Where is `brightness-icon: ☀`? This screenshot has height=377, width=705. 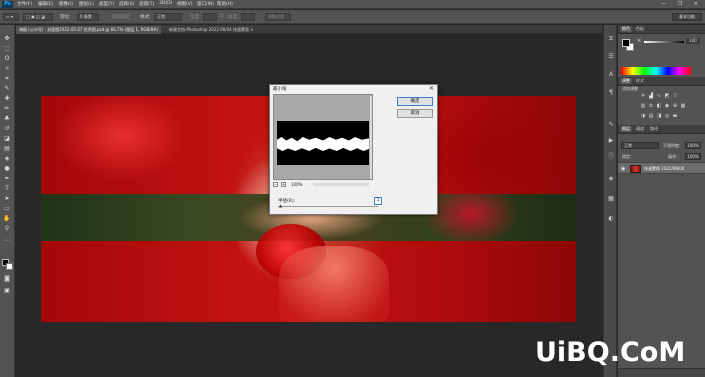 brightness-icon: ☀ is located at coordinates (643, 96).